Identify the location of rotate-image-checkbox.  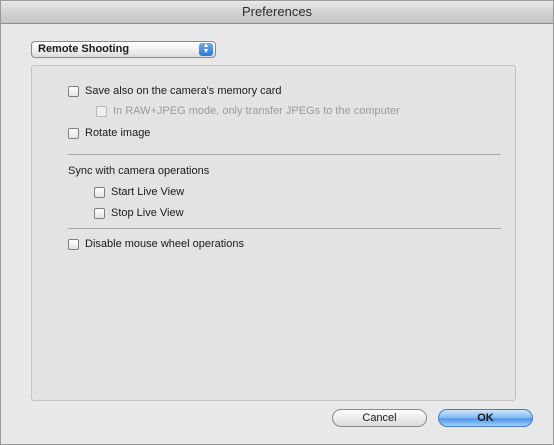
(73, 133).